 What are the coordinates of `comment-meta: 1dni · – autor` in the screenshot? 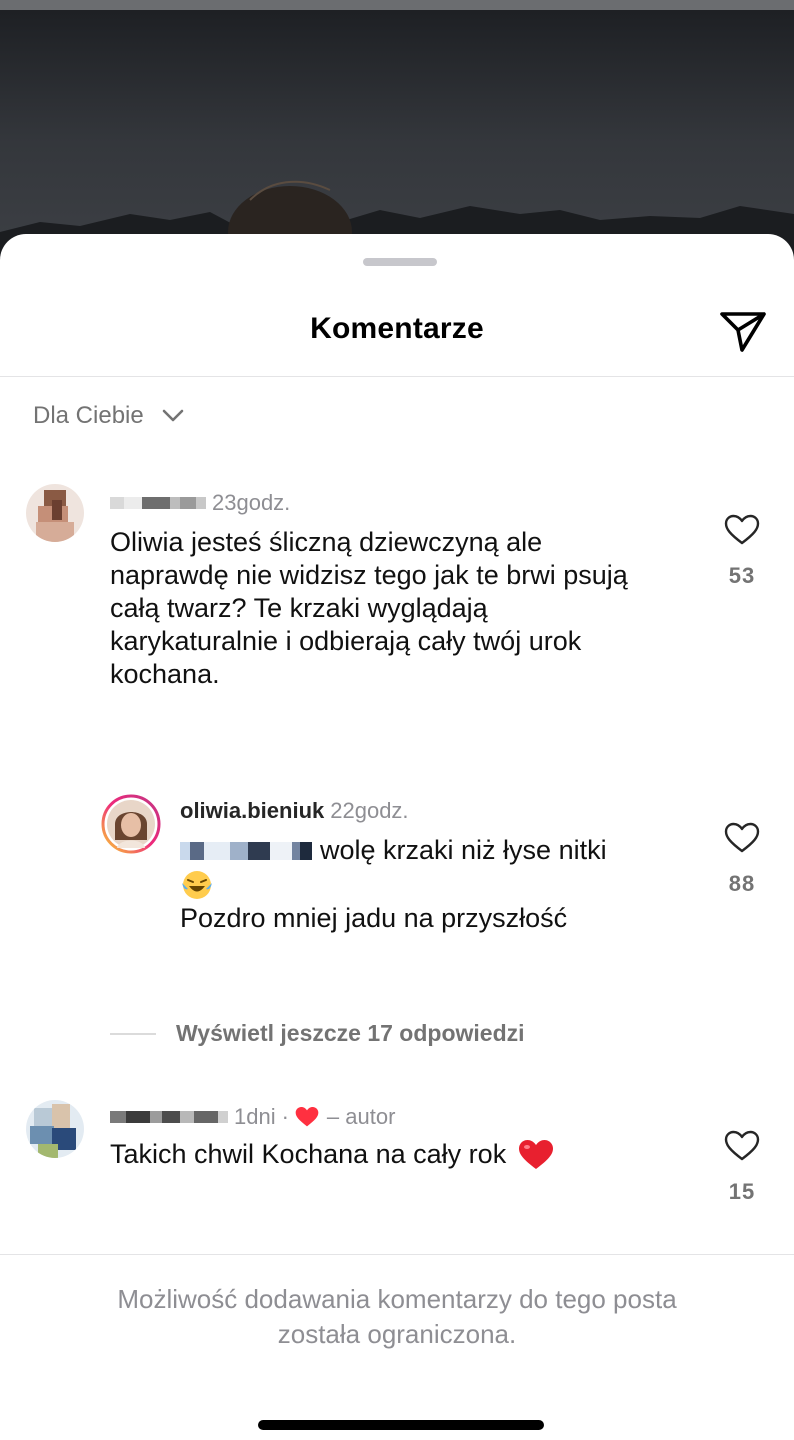 It's located at (252, 1117).